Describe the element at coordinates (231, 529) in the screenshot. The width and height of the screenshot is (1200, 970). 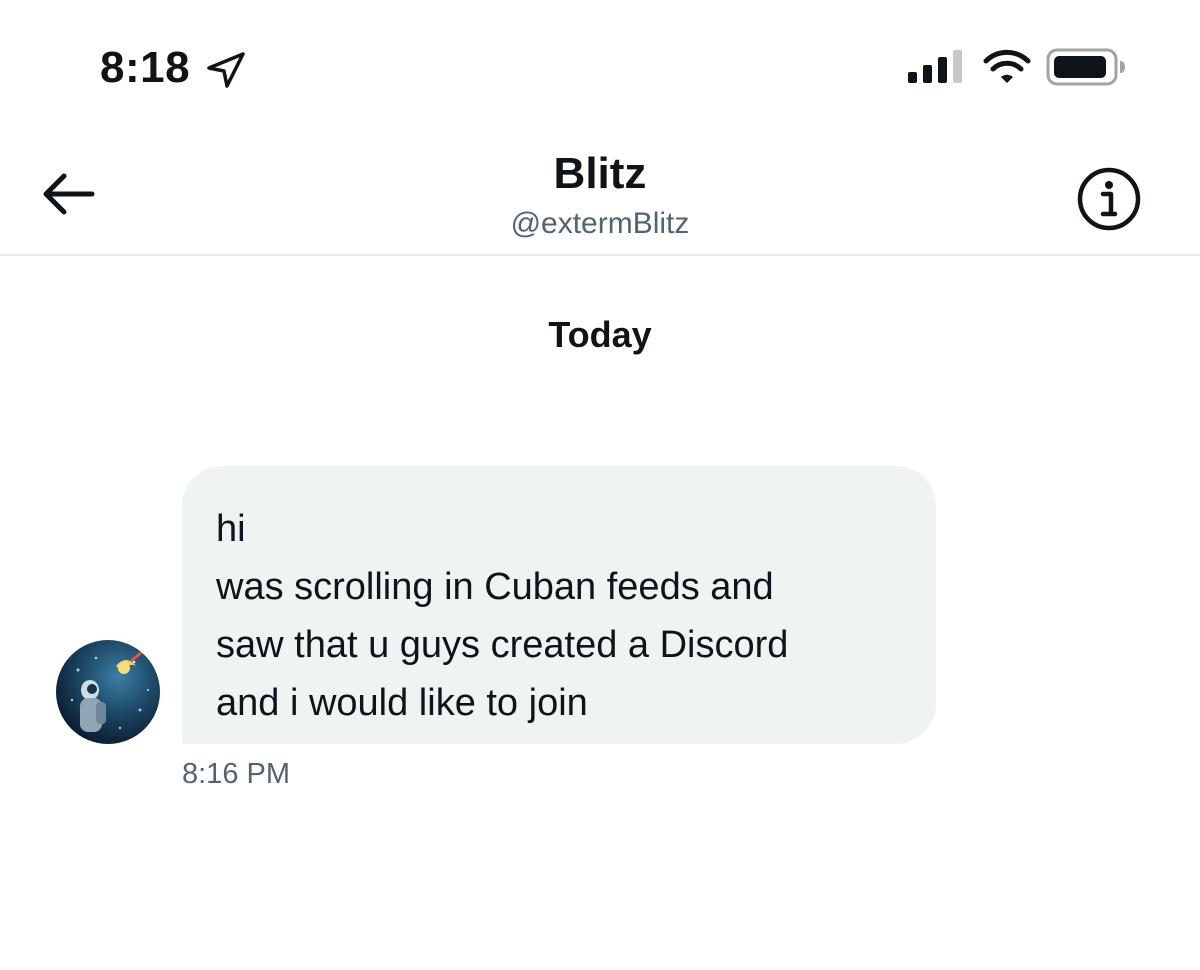
I see `message-text-line: hi` at that location.